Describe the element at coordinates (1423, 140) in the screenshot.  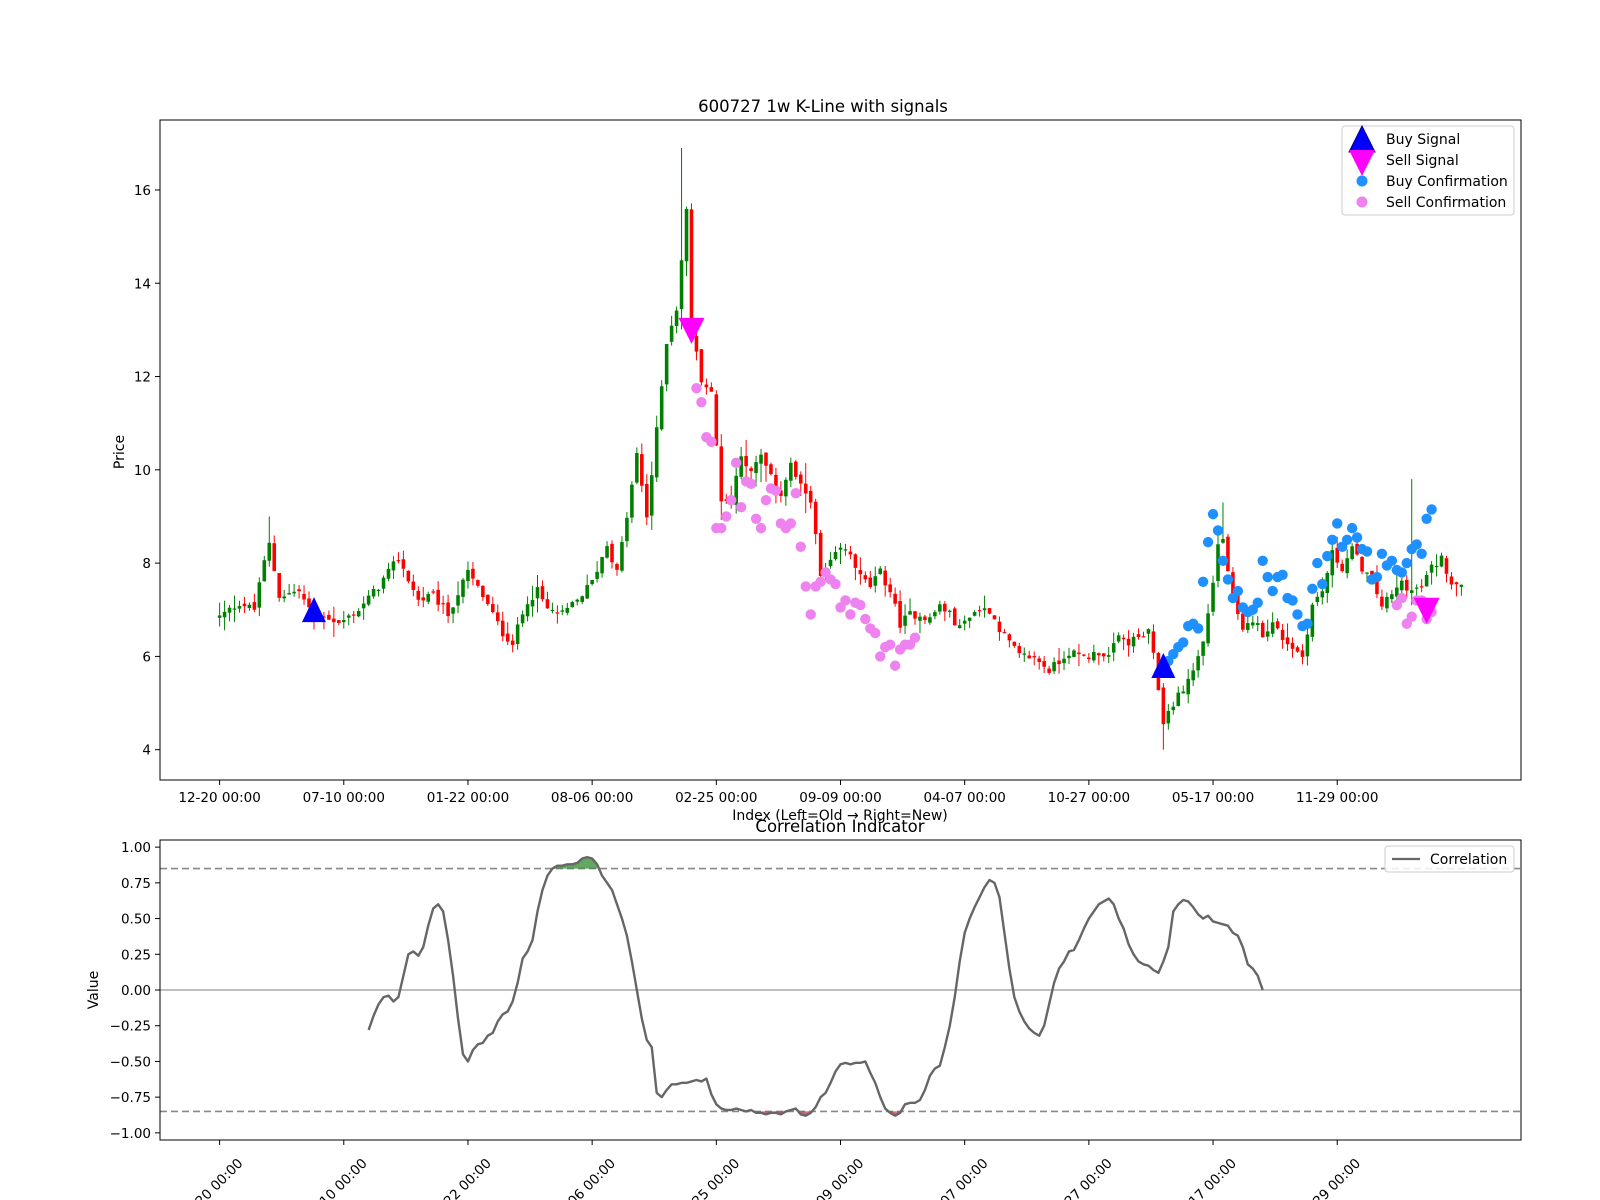
I see `legend-label-buy-signal: Buy Signal` at that location.